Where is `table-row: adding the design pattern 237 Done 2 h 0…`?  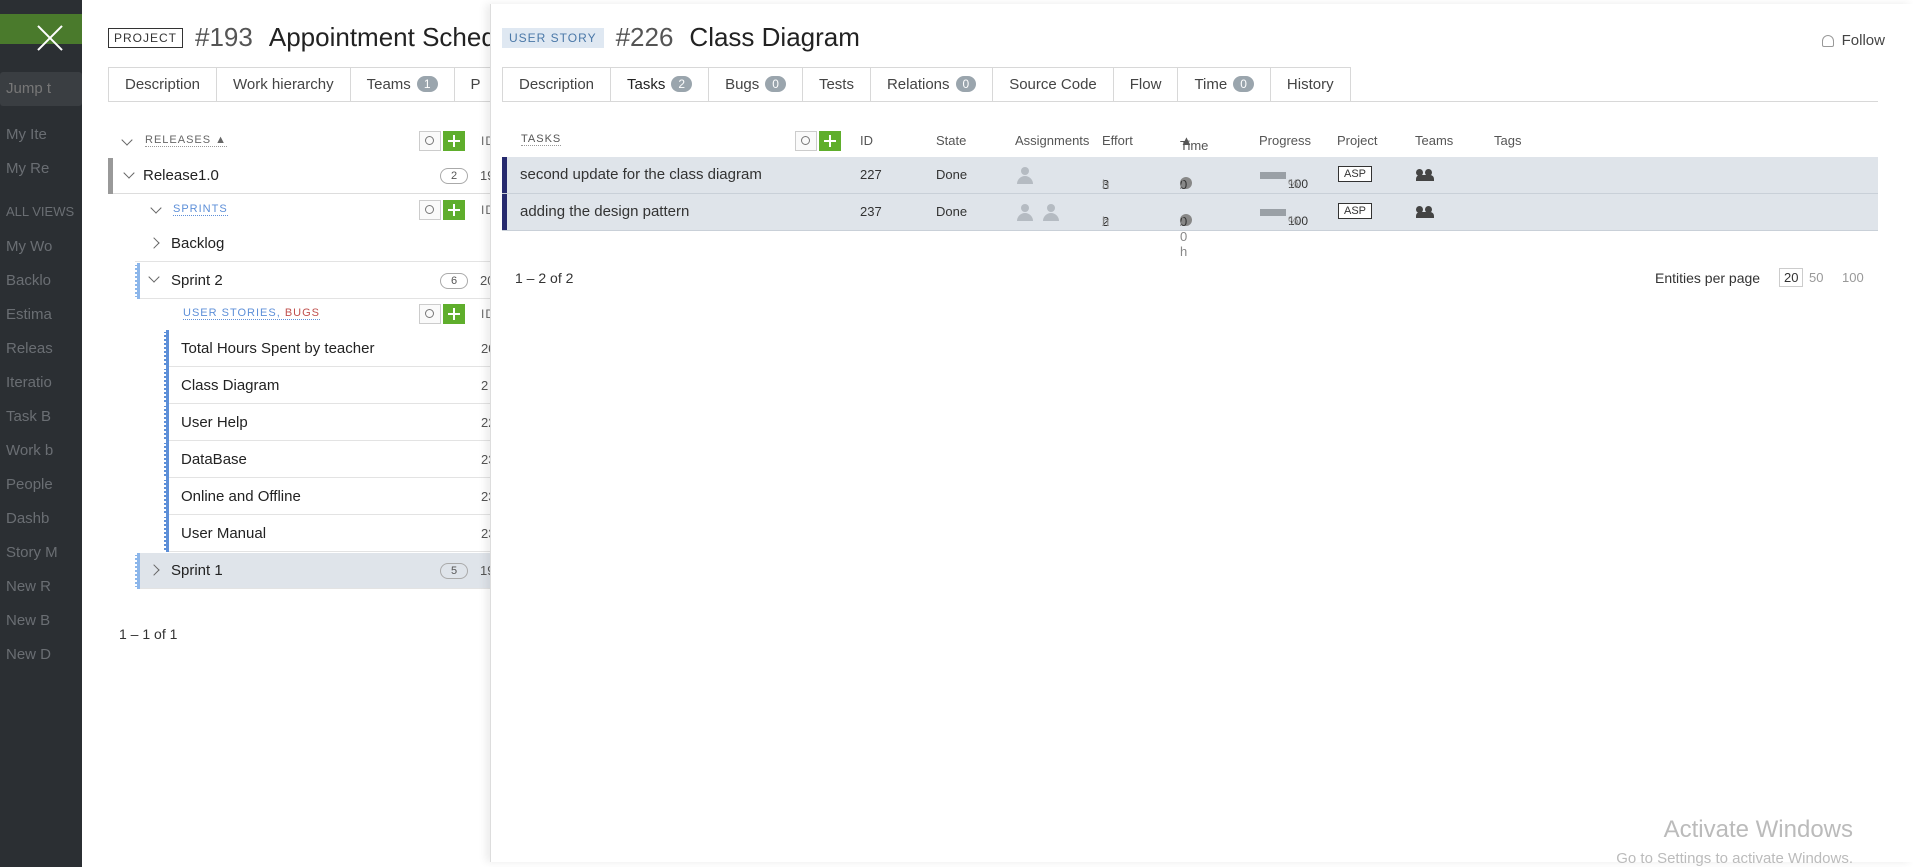 table-row: adding the design pattern 237 Done 2 h 0… is located at coordinates (1190, 226).